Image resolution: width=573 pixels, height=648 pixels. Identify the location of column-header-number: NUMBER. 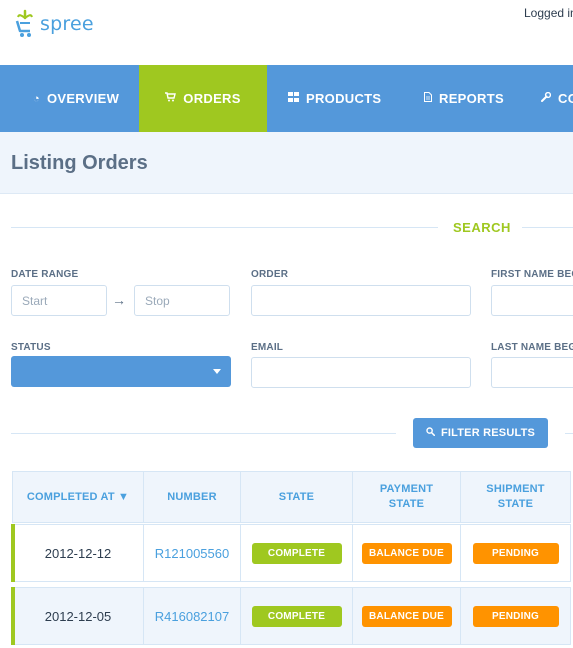
(192, 497).